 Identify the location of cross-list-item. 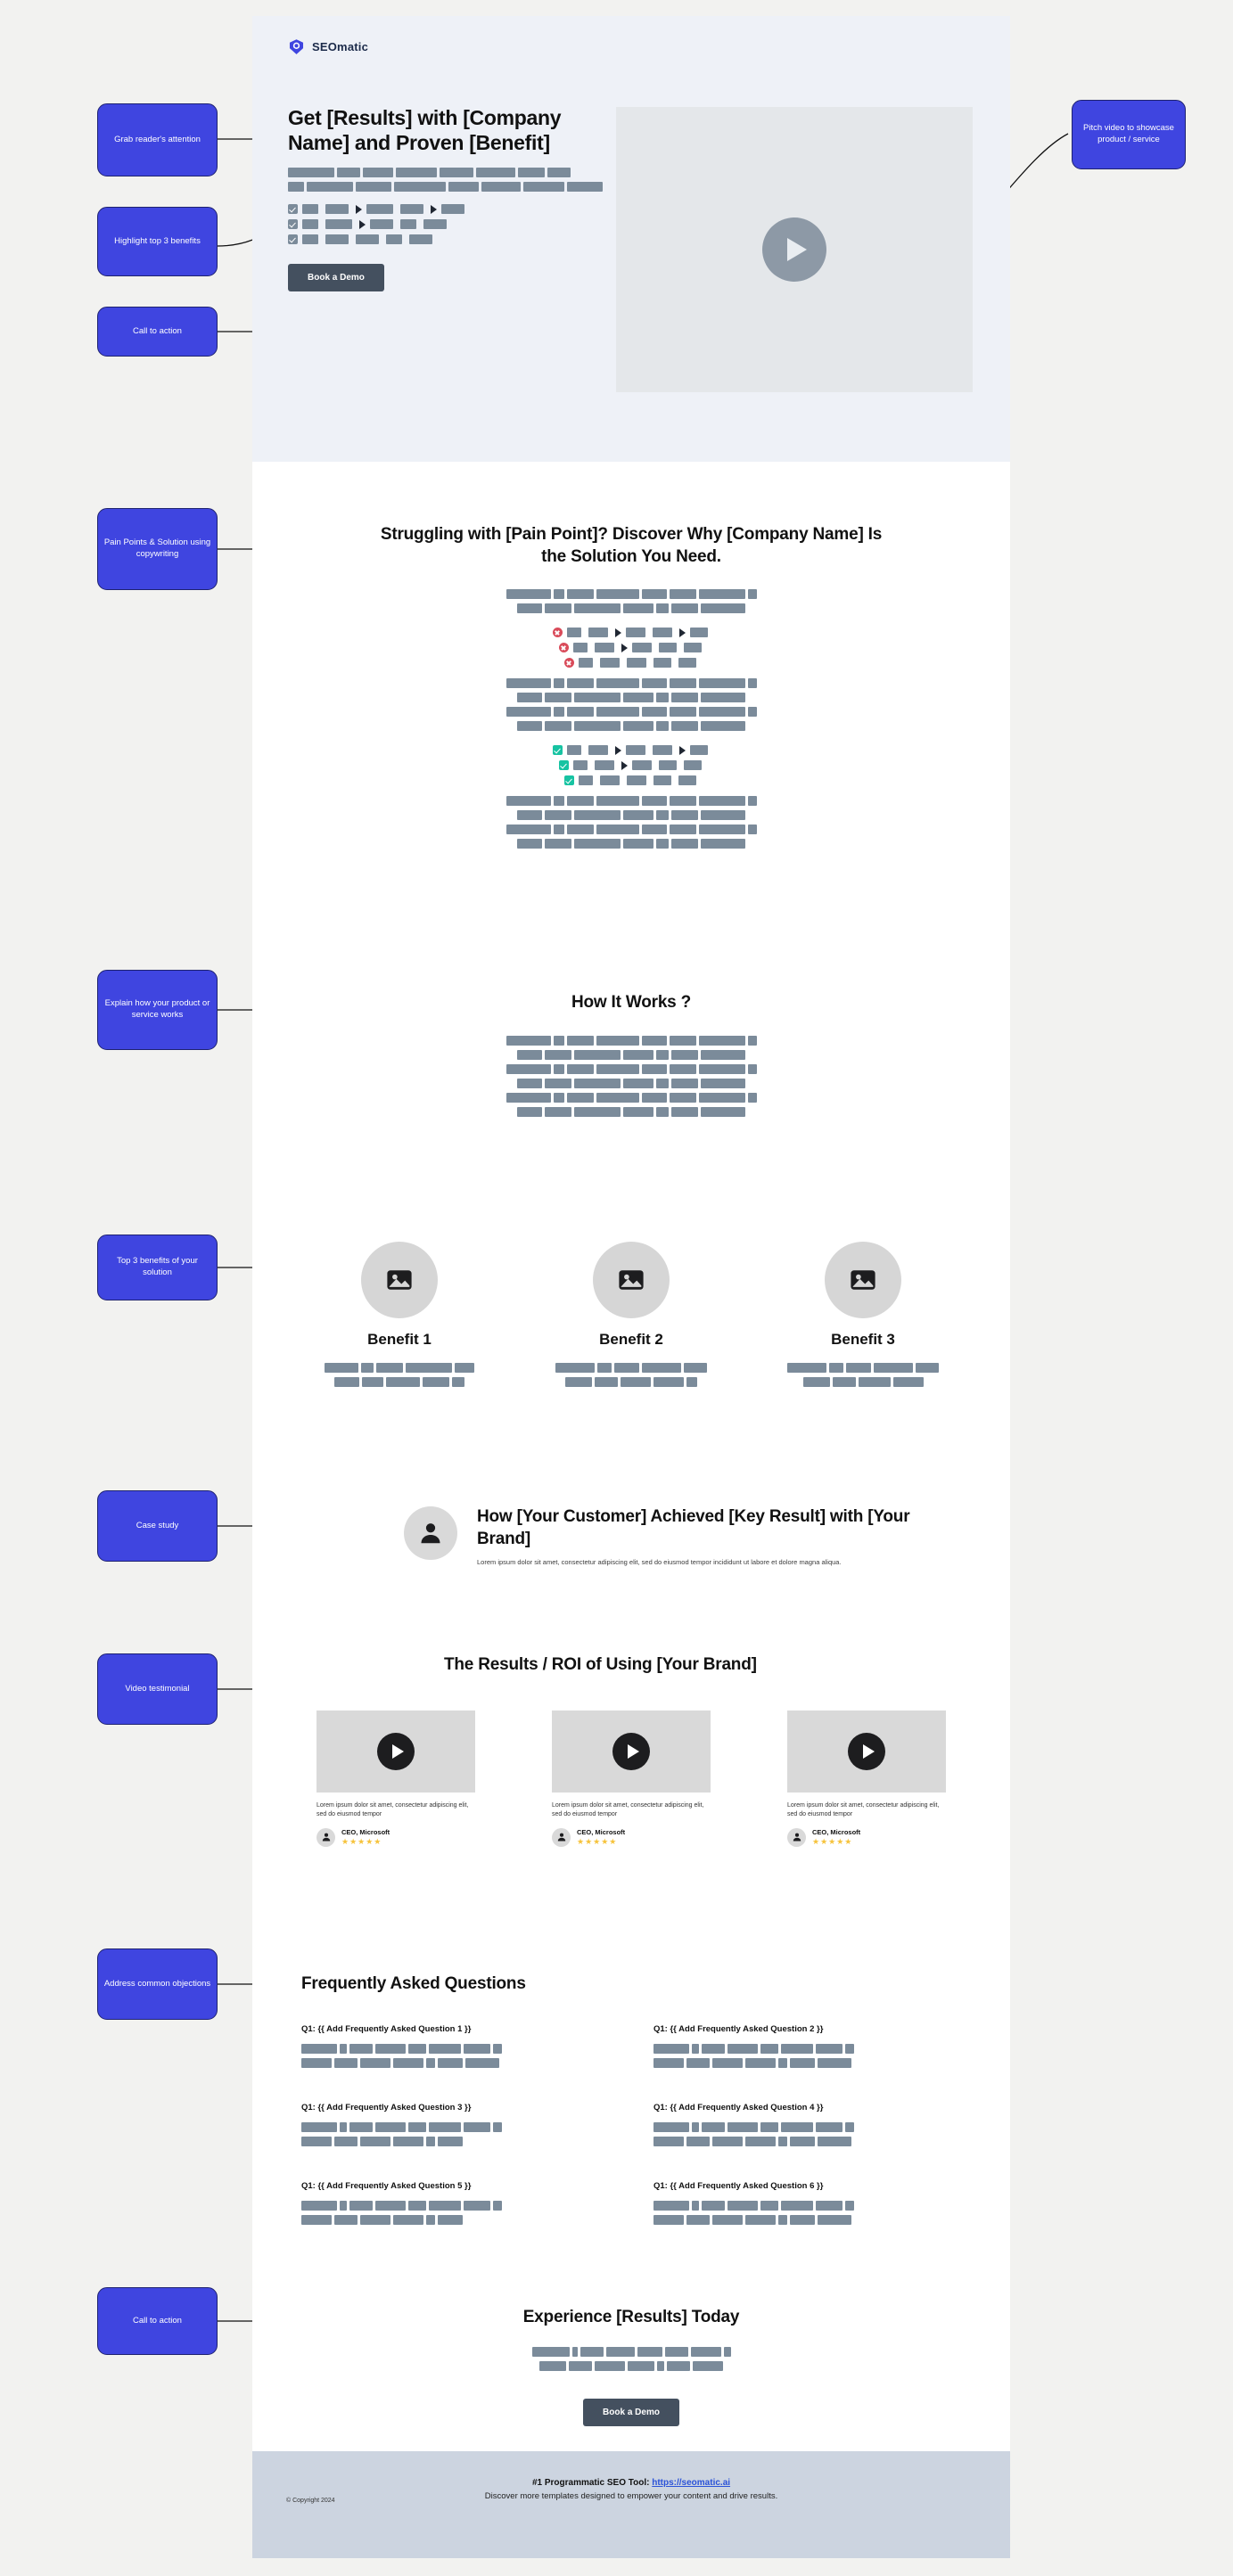
(632, 633).